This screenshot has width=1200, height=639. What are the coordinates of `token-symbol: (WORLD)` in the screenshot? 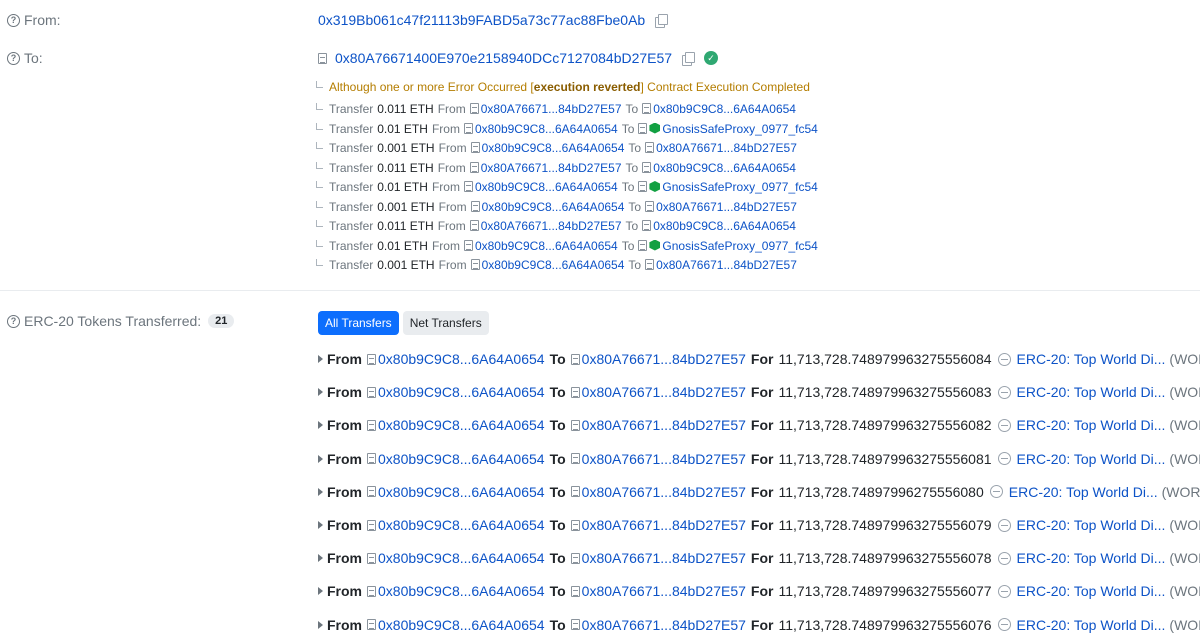 It's located at (1184, 425).